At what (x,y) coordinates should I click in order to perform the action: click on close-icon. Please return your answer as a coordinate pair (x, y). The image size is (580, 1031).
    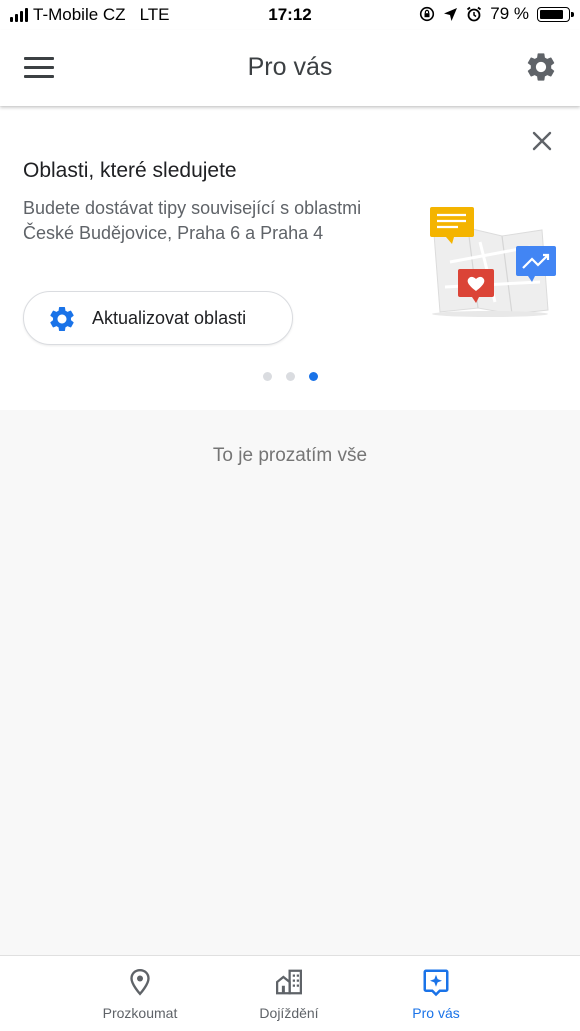
    Looking at the image, I should click on (542, 141).